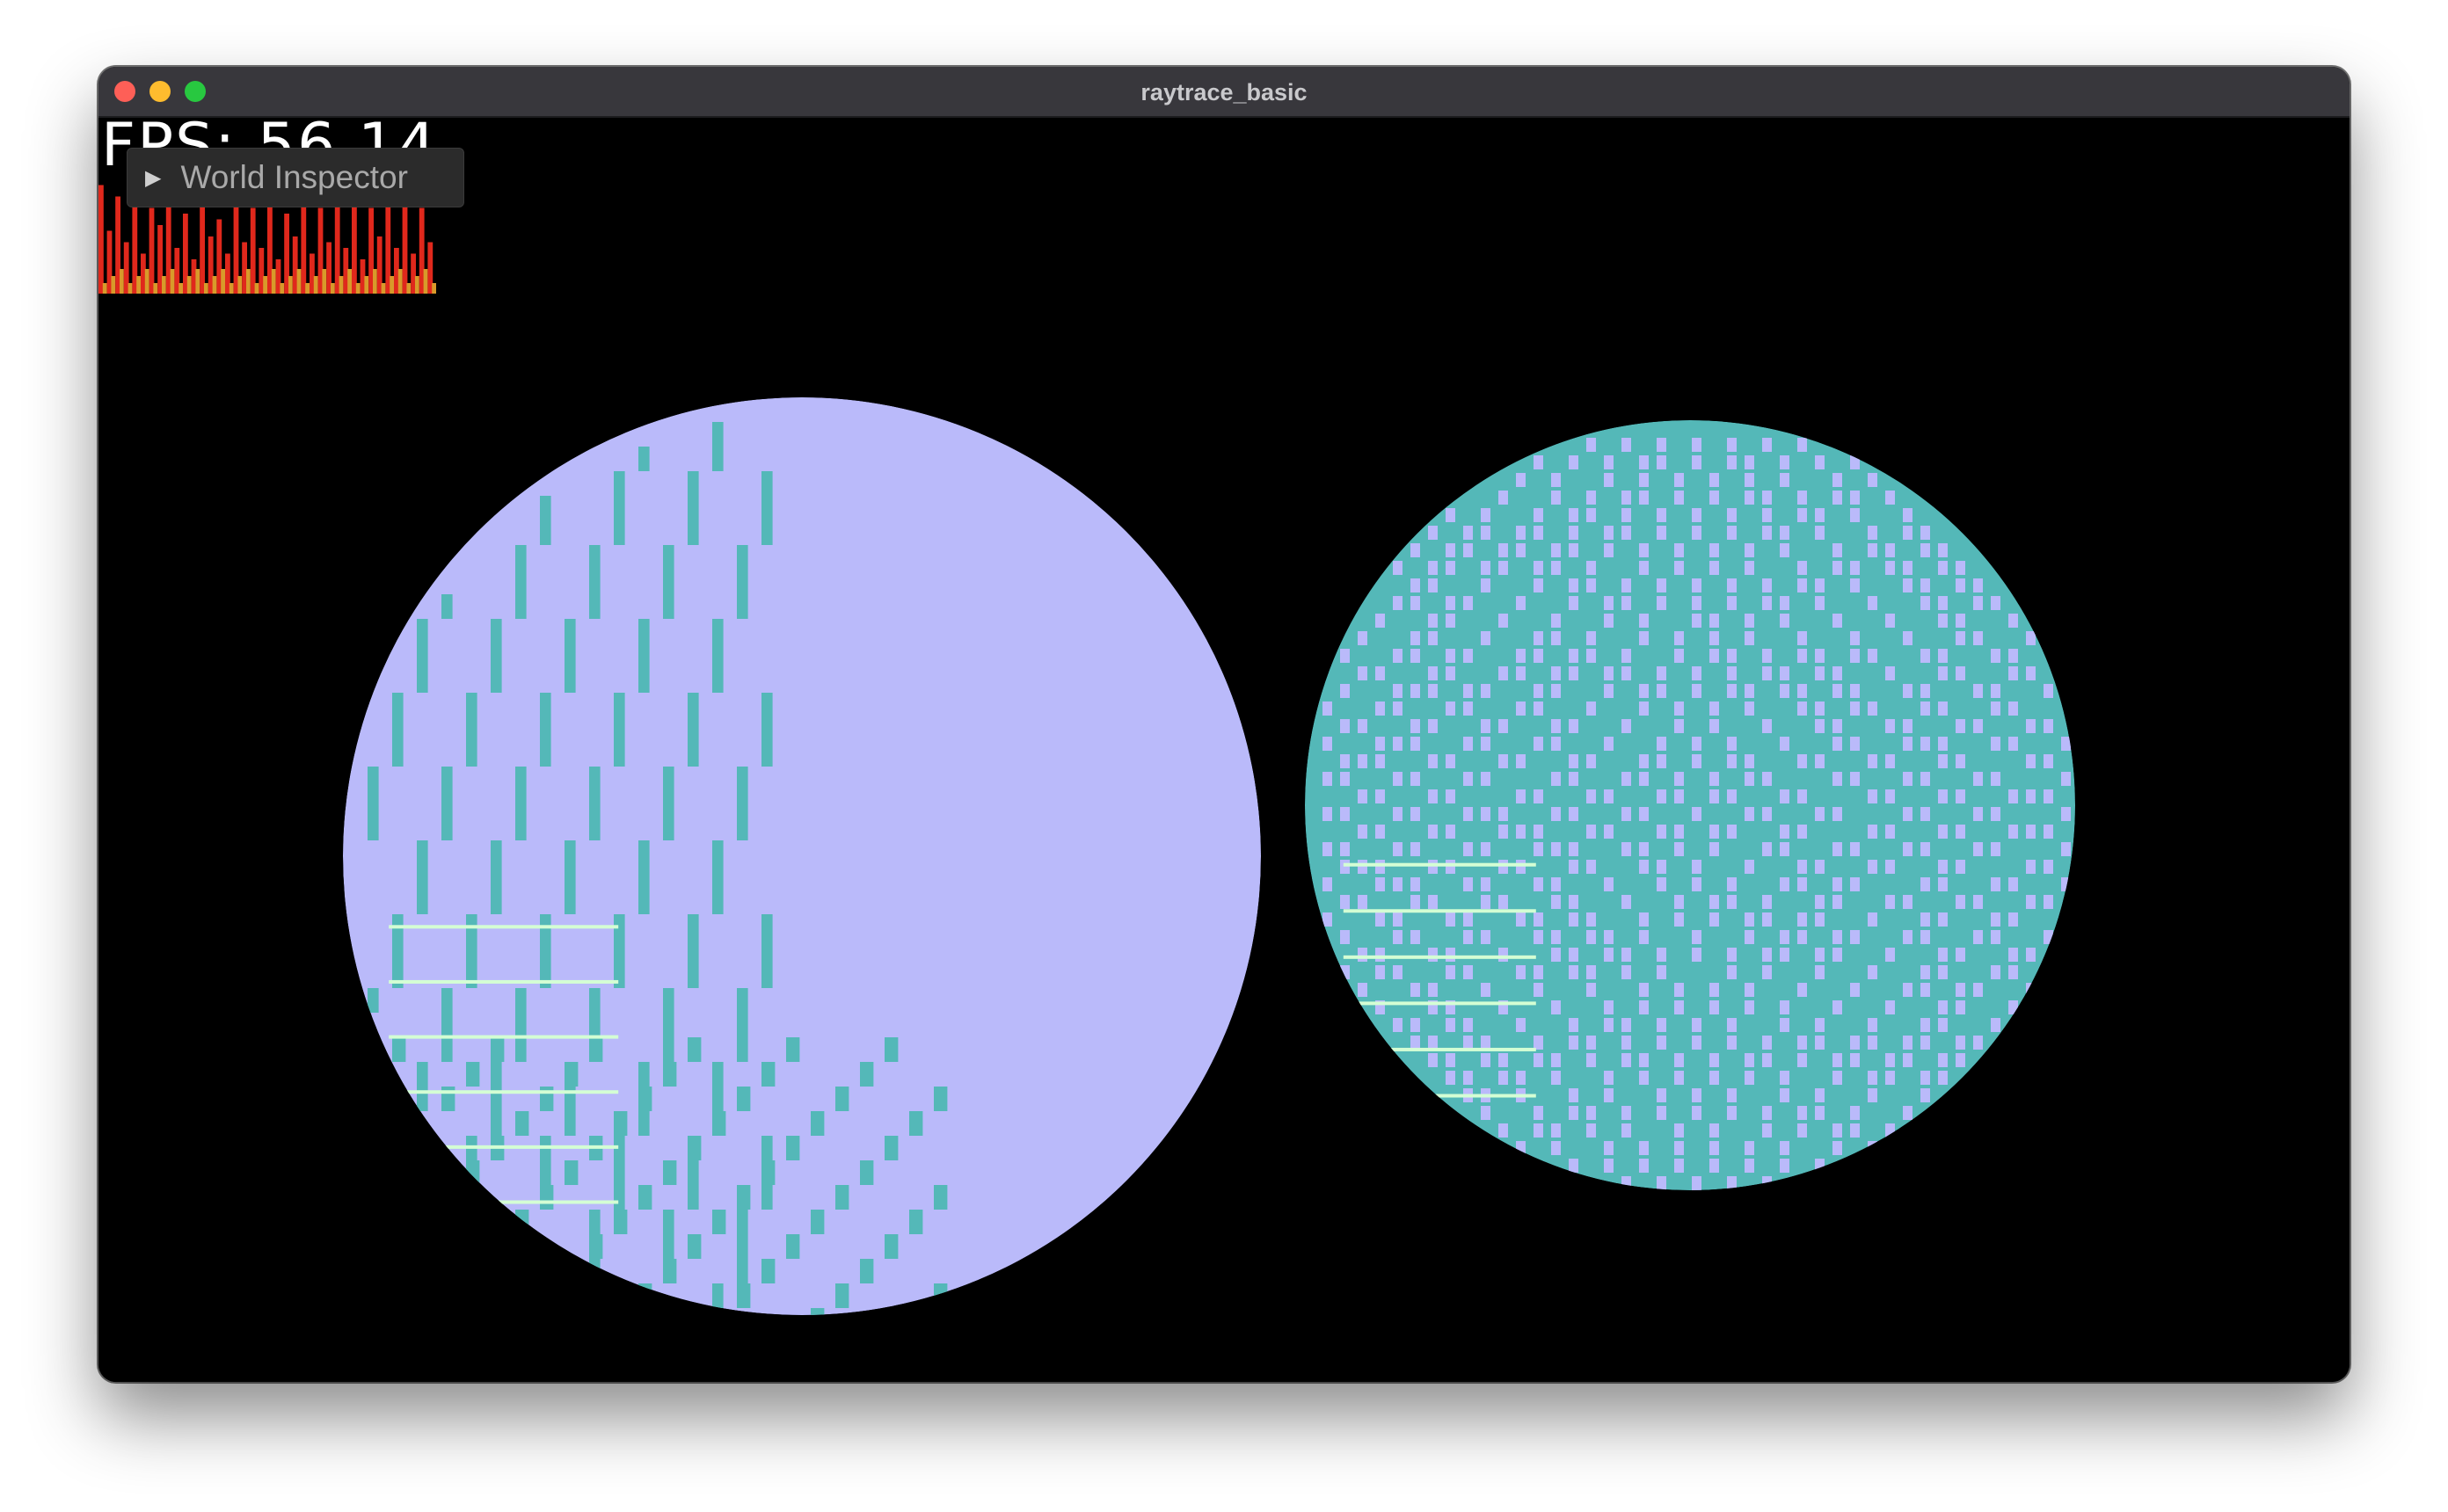  Describe the element at coordinates (153, 178) in the screenshot. I see `expand-arrow-icon: ▶` at that location.